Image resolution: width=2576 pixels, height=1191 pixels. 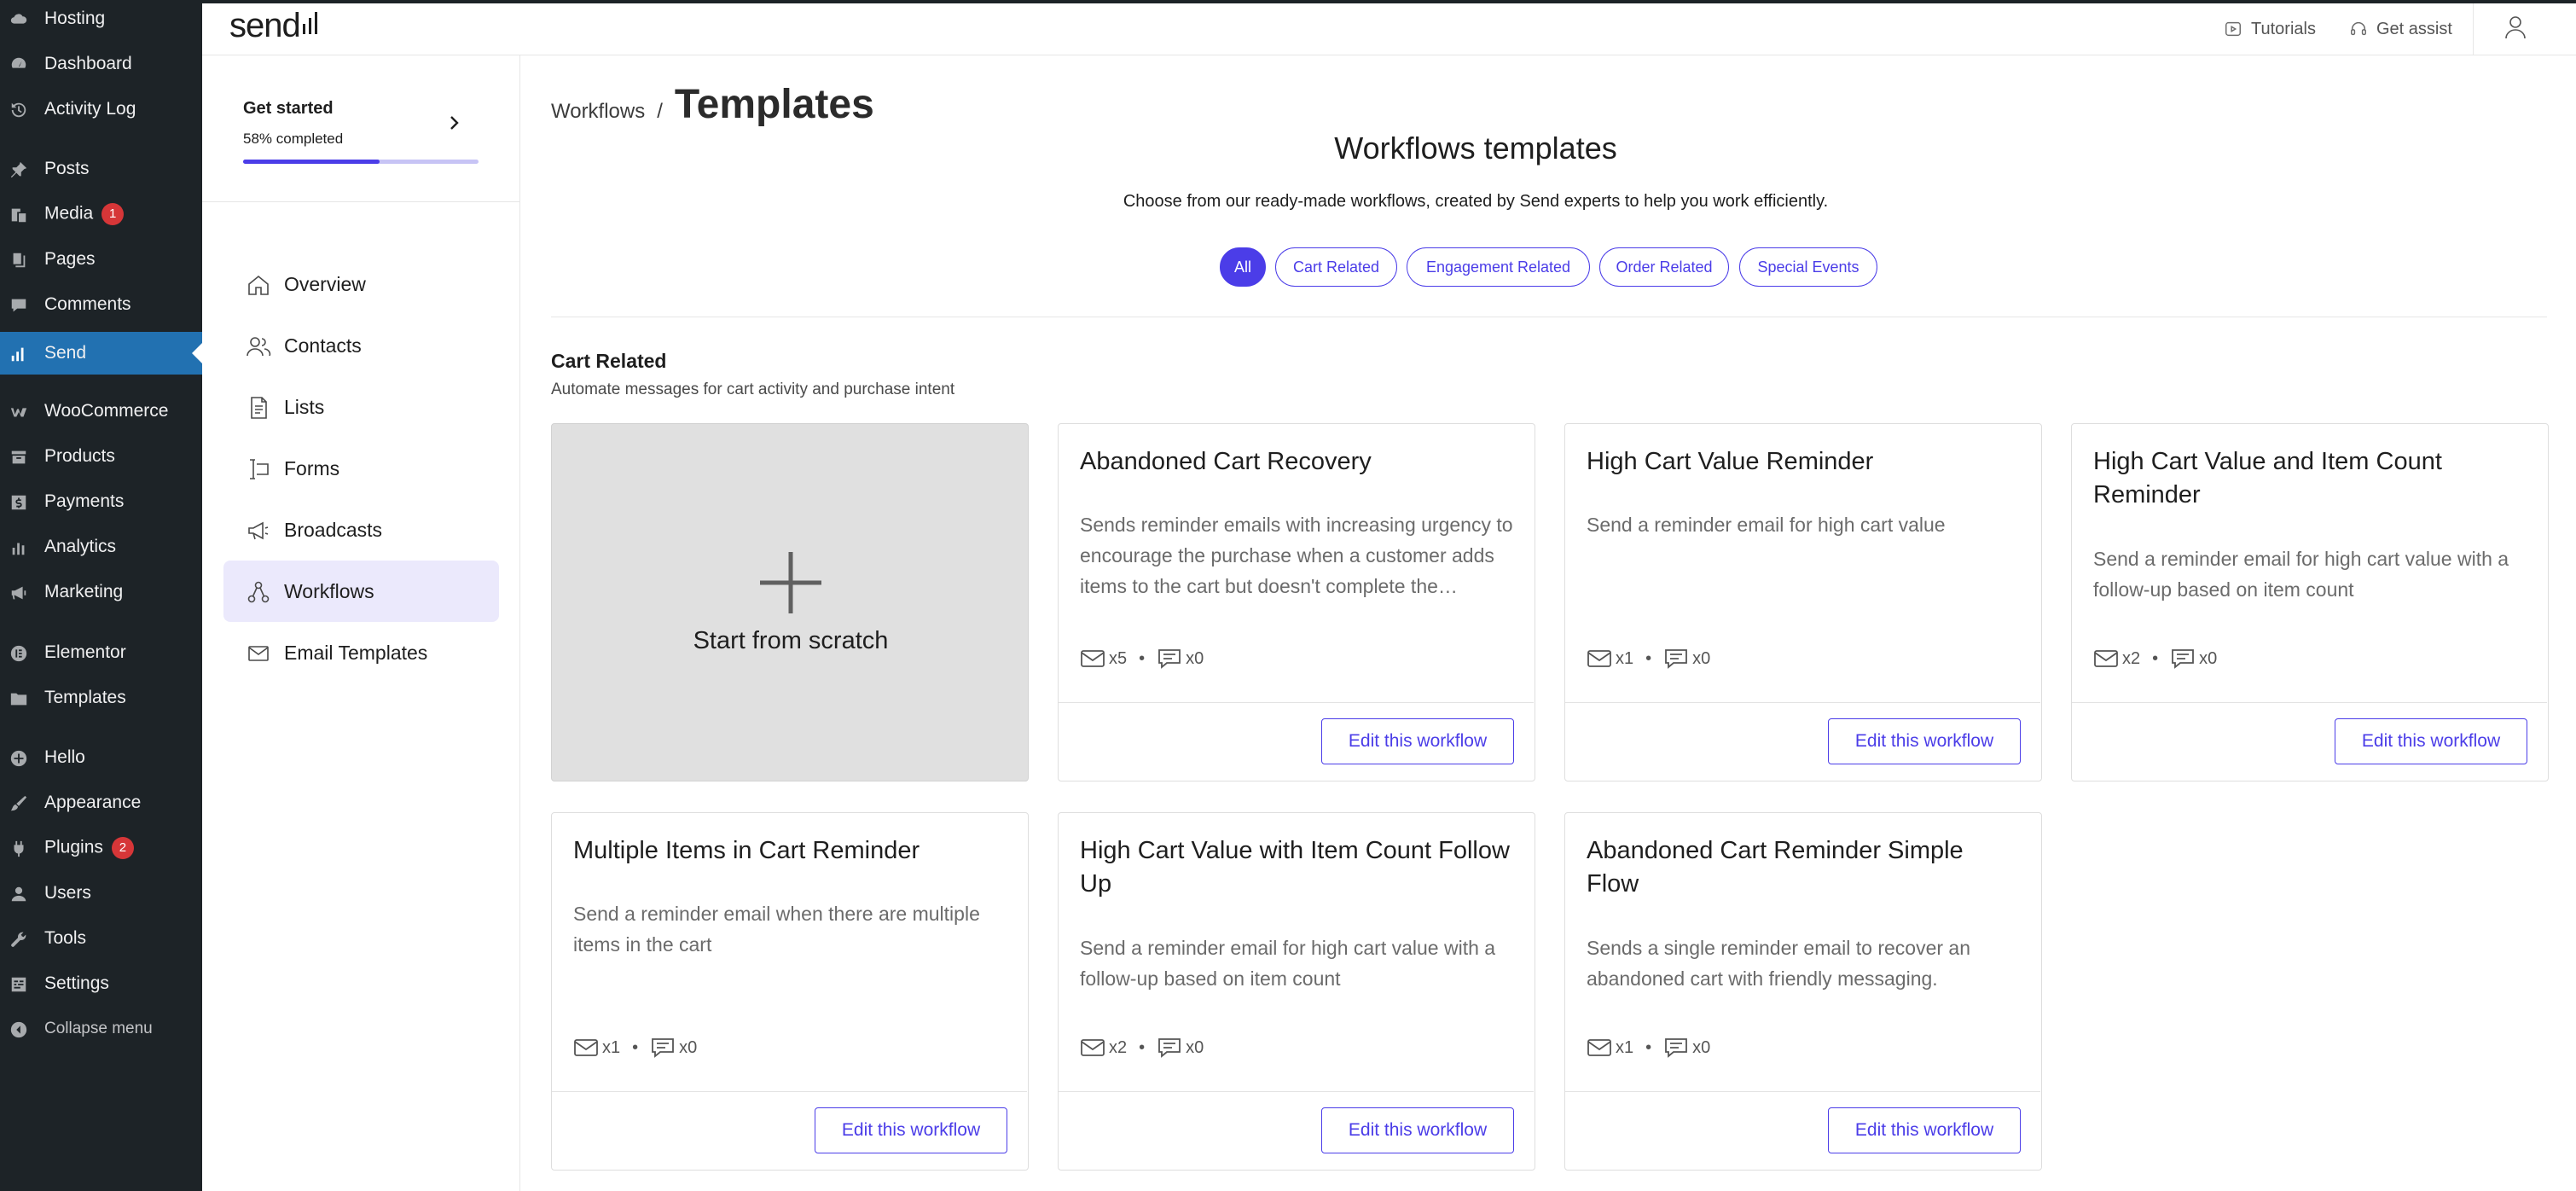 What do you see at coordinates (101, 304) in the screenshot?
I see `wp-menu-comments: Comments` at bounding box center [101, 304].